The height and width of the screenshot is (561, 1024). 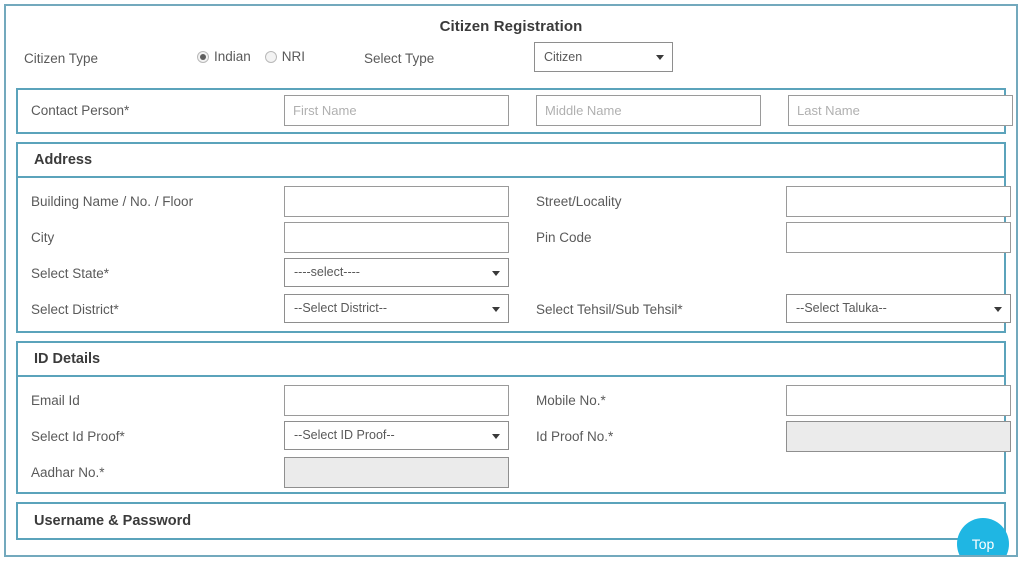 I want to click on select-state-dropdown: ----select----, so click(x=396, y=272).